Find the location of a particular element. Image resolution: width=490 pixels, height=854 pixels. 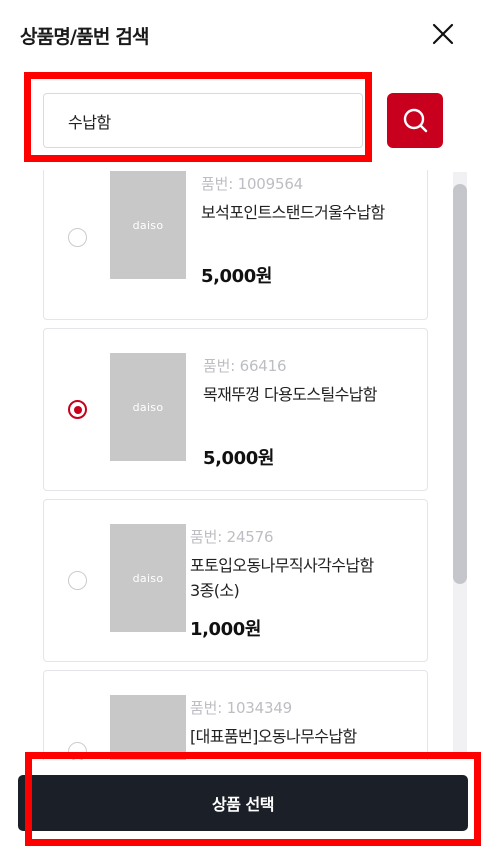

product-name: 보석포인트스탠드거울수납함 is located at coordinates (293, 212).